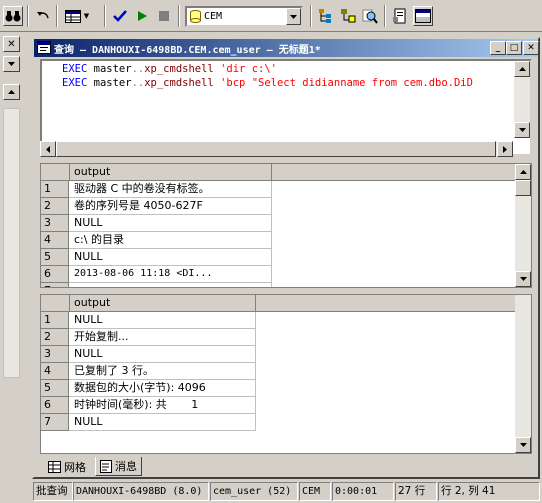  I want to click on status-cursor-position: 行 2, 列 41, so click(489, 491).